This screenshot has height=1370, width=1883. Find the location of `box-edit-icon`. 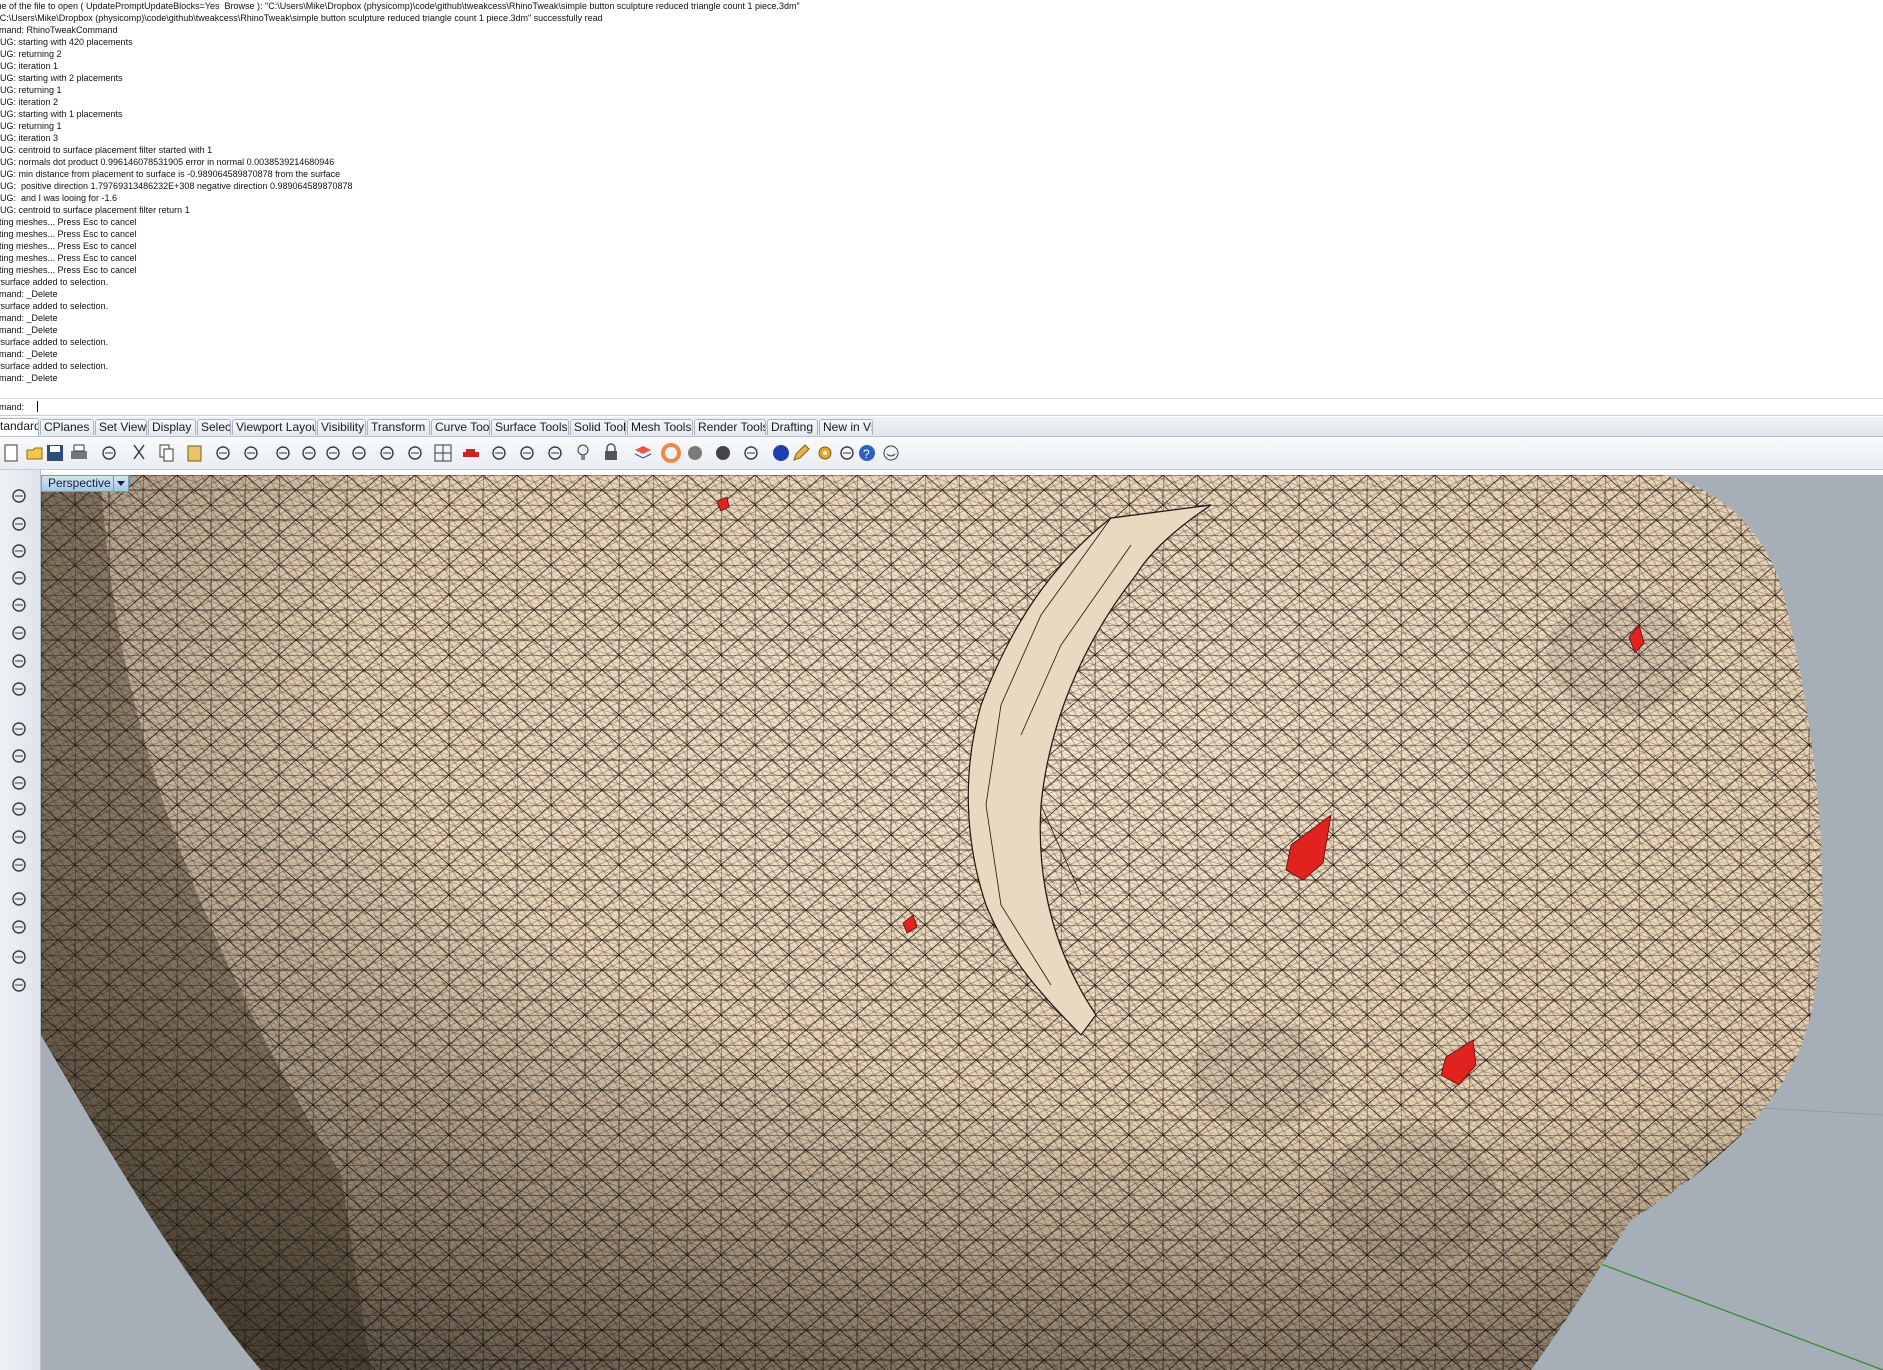

box-edit-icon is located at coordinates (19, 865).